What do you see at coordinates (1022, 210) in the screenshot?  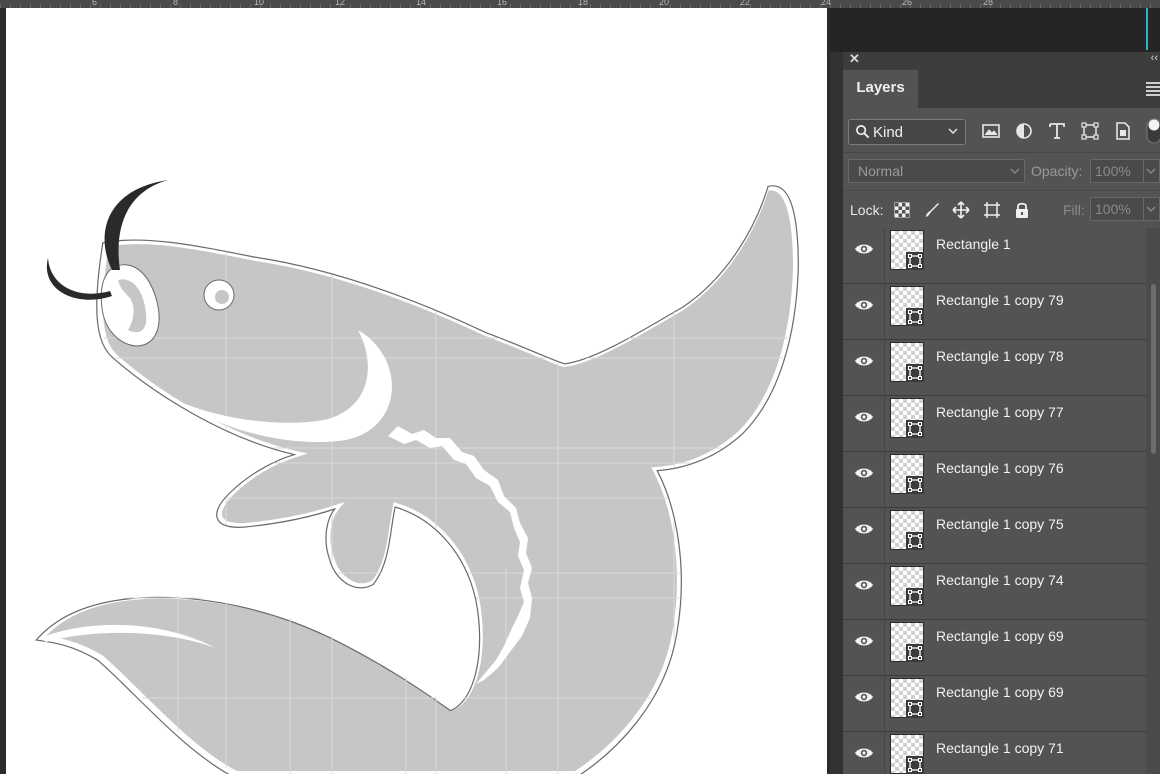 I see `lock-all-icon` at bounding box center [1022, 210].